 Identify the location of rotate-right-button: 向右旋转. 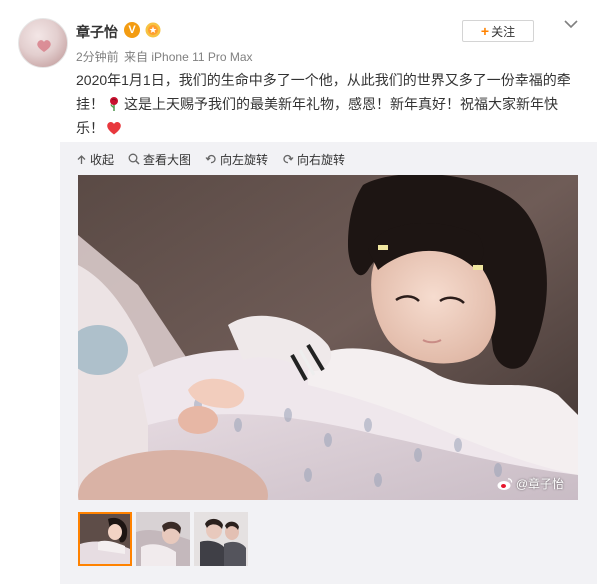
(313, 159).